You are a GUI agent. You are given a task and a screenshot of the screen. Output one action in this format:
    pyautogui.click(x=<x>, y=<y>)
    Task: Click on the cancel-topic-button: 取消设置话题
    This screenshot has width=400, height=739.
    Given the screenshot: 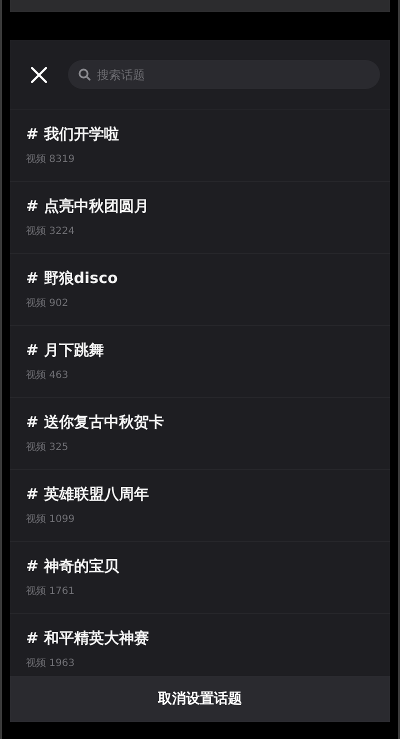 What is the action you would take?
    pyautogui.click(x=200, y=699)
    